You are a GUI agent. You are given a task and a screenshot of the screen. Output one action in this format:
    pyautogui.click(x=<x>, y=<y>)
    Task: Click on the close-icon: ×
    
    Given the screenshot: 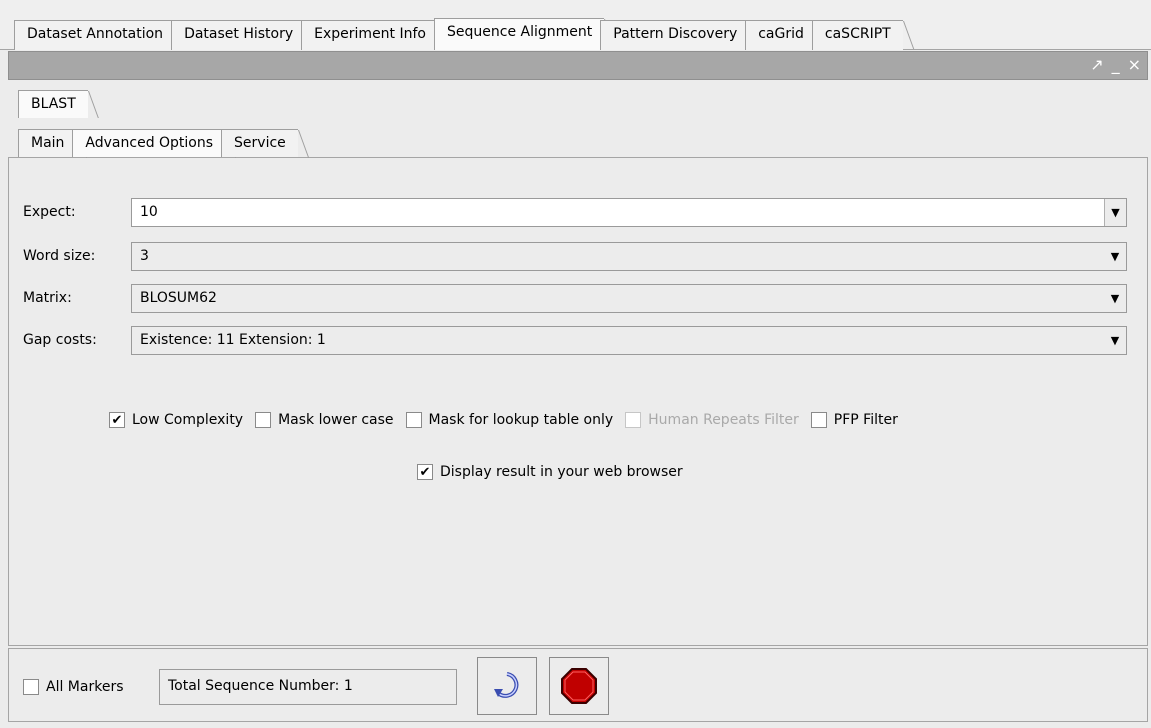 What is the action you would take?
    pyautogui.click(x=1134, y=64)
    